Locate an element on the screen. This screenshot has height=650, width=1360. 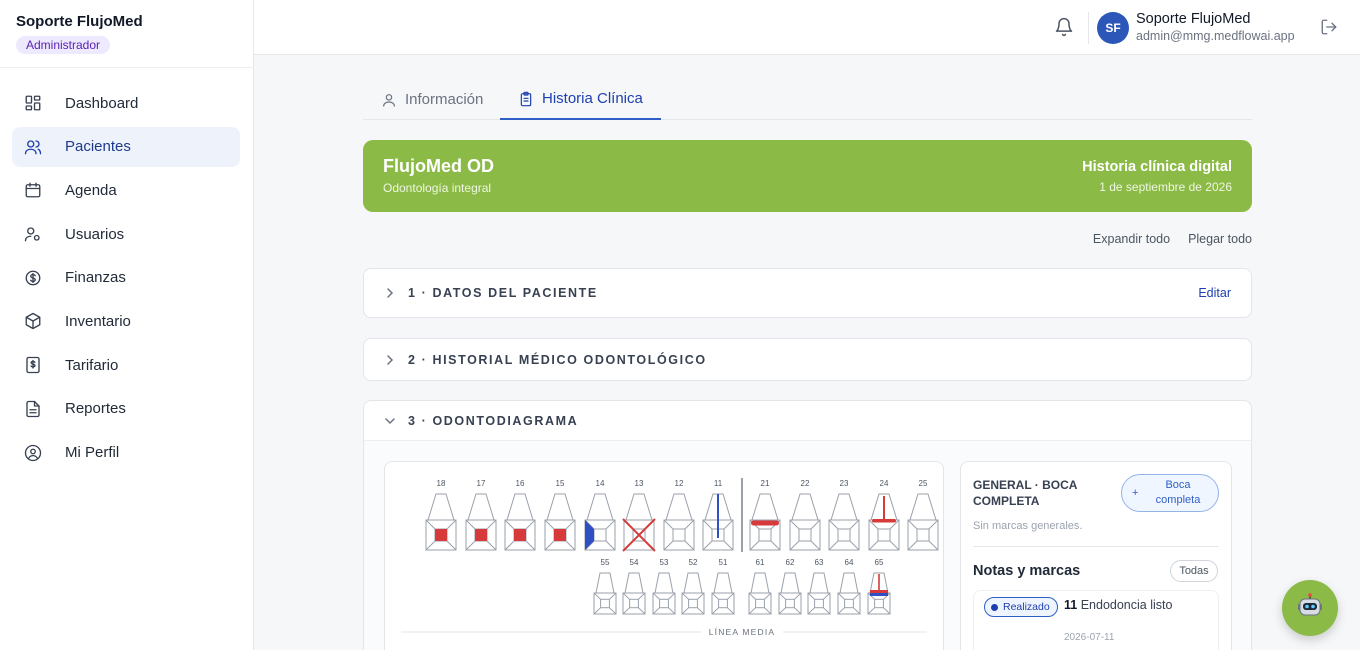
banner-subtitle: Odontología integral is located at coordinates (437, 188).